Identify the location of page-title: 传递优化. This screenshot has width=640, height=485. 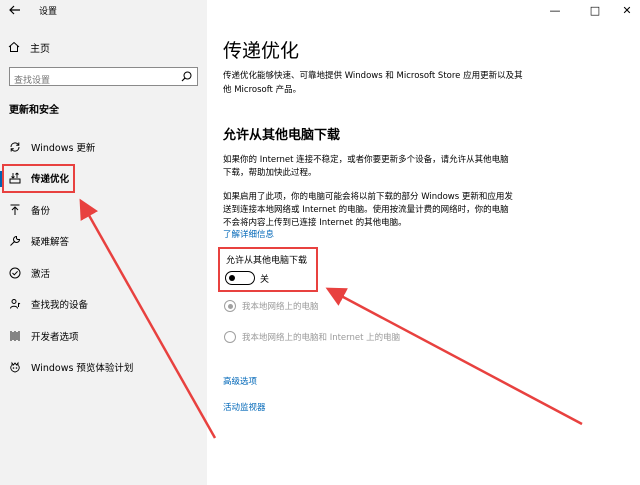
(261, 51).